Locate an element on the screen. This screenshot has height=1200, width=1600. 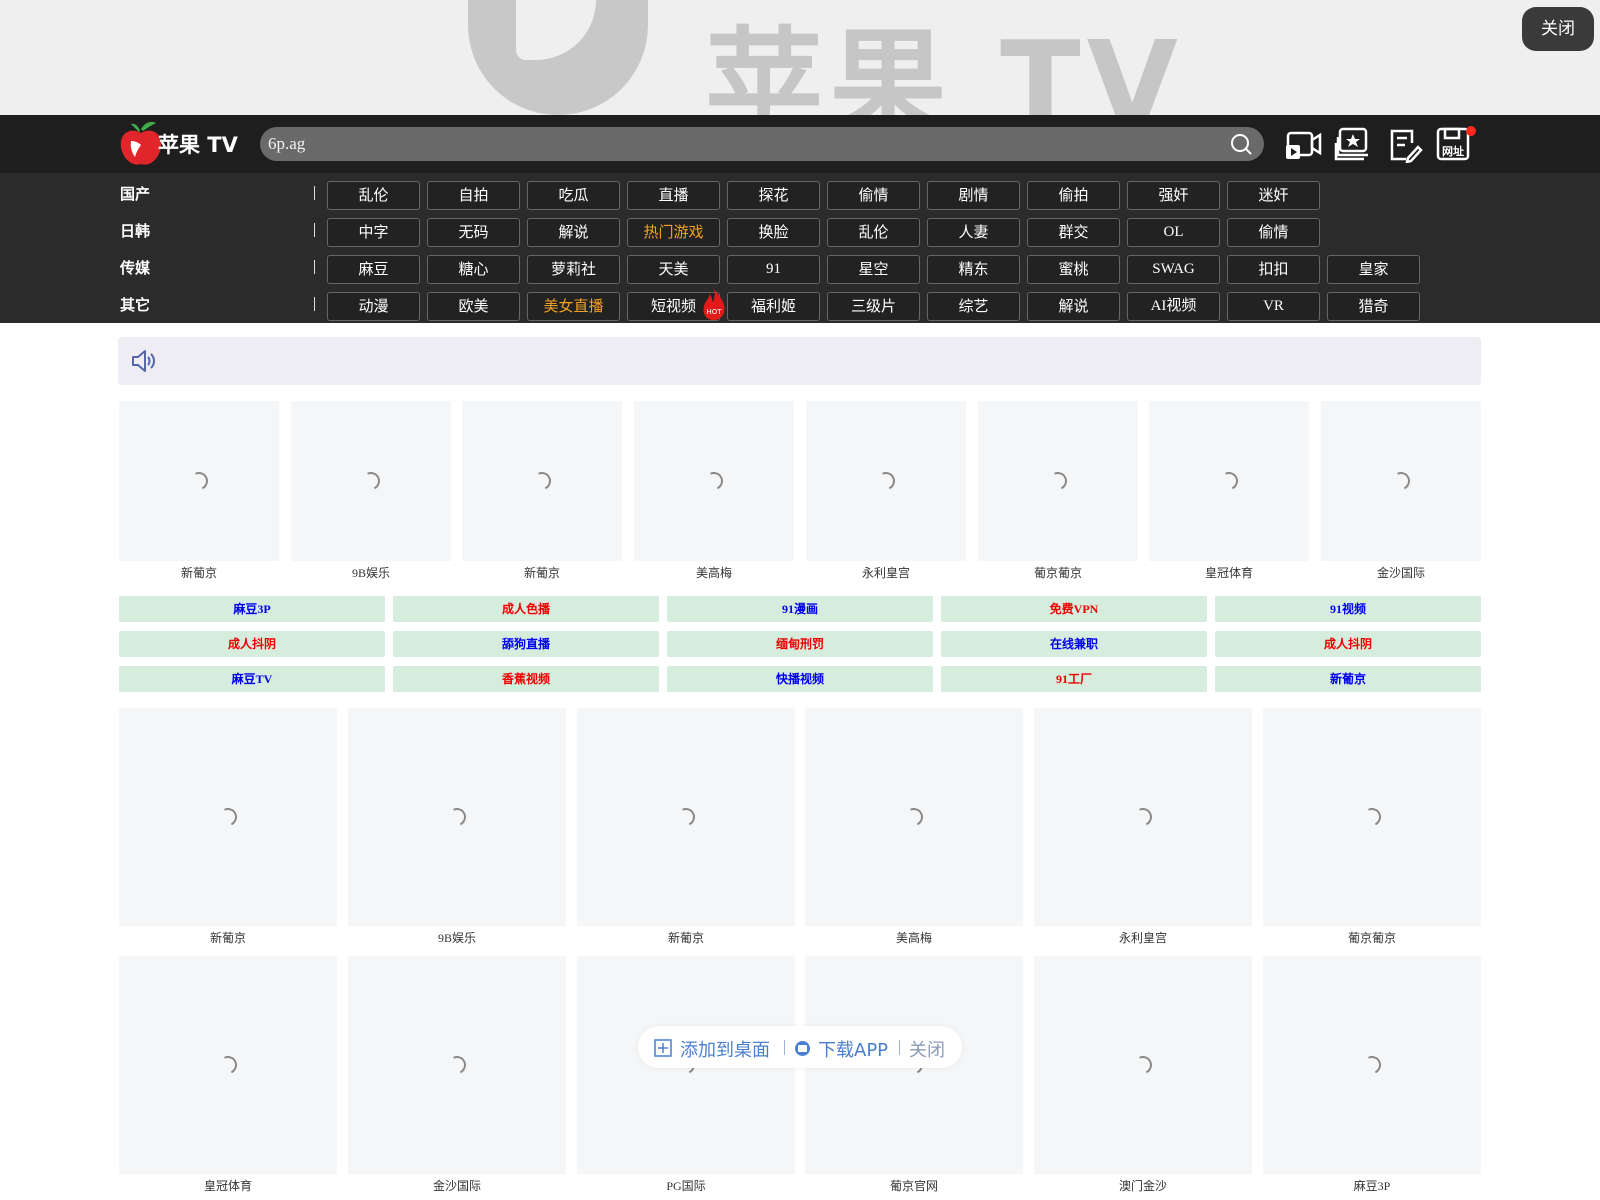
link-button: 91视频 is located at coordinates (1348, 609).